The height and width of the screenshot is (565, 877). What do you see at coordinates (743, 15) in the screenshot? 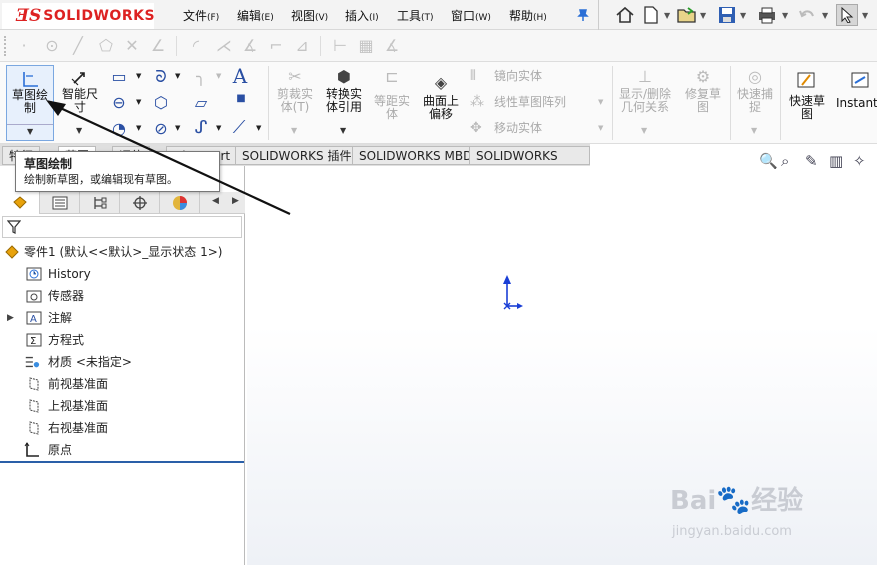
I see `save-dropdown-icon: ▼` at bounding box center [743, 15].